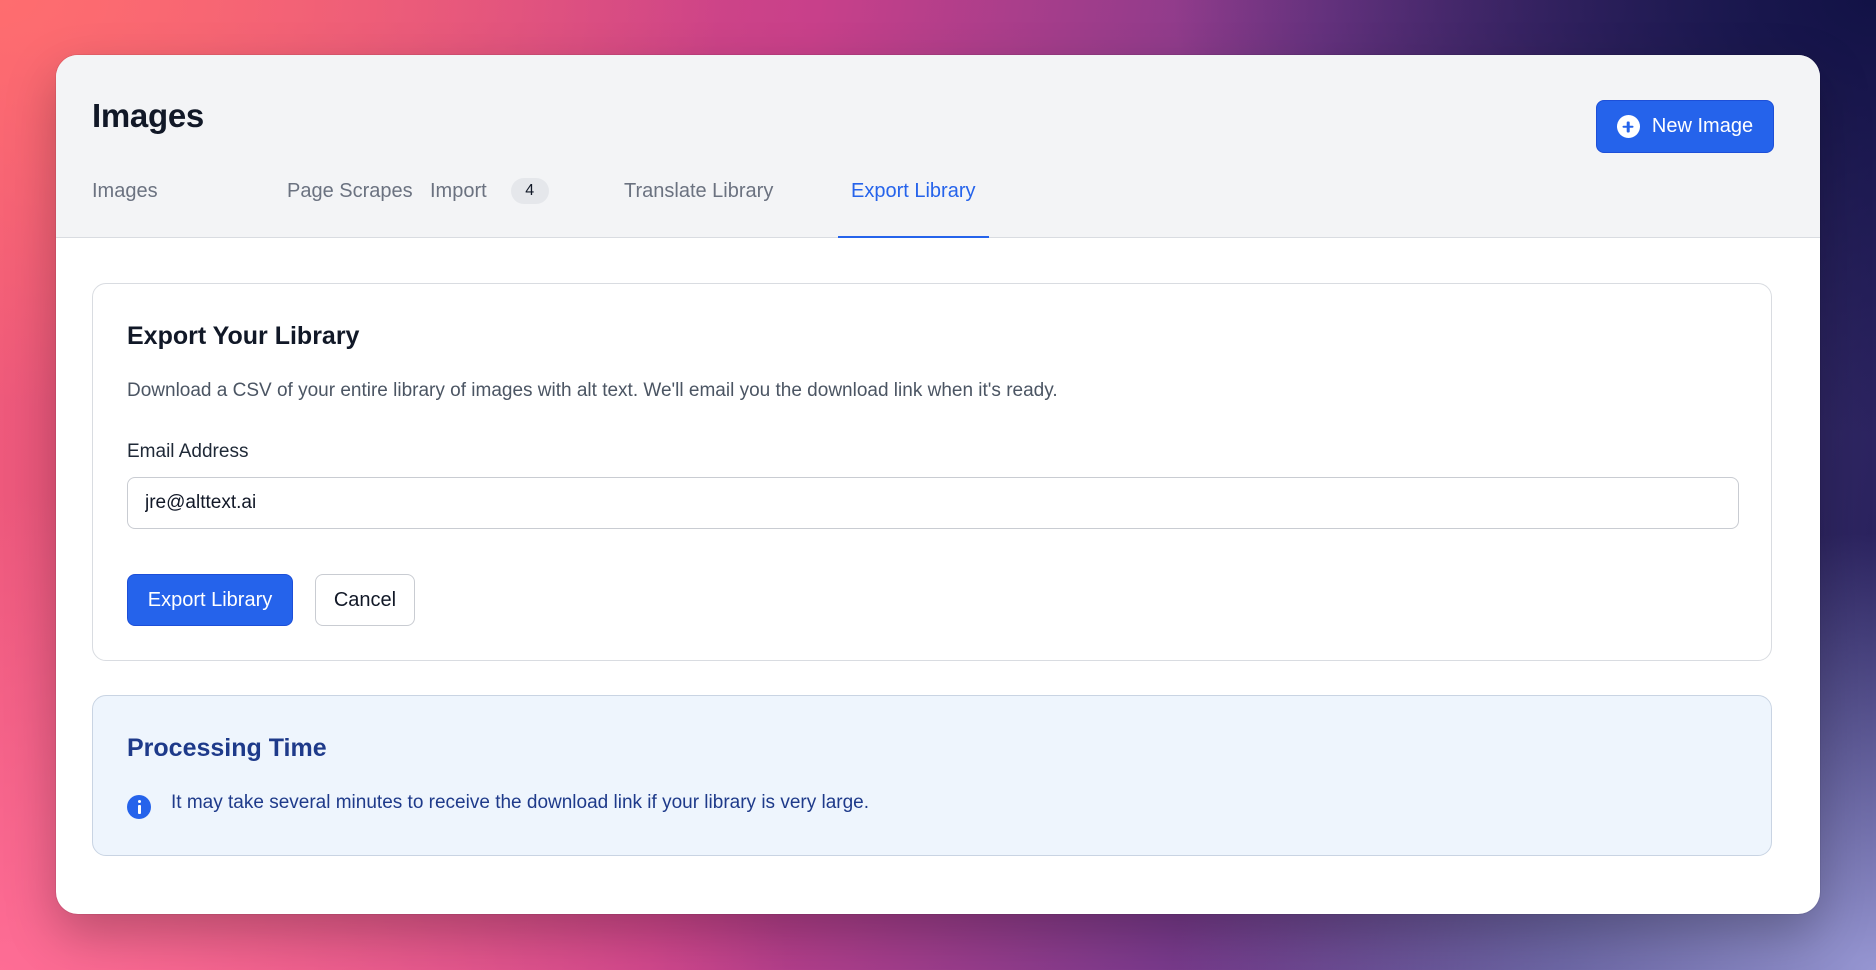  Describe the element at coordinates (529, 191) in the screenshot. I see `import-count-badge: 4` at that location.